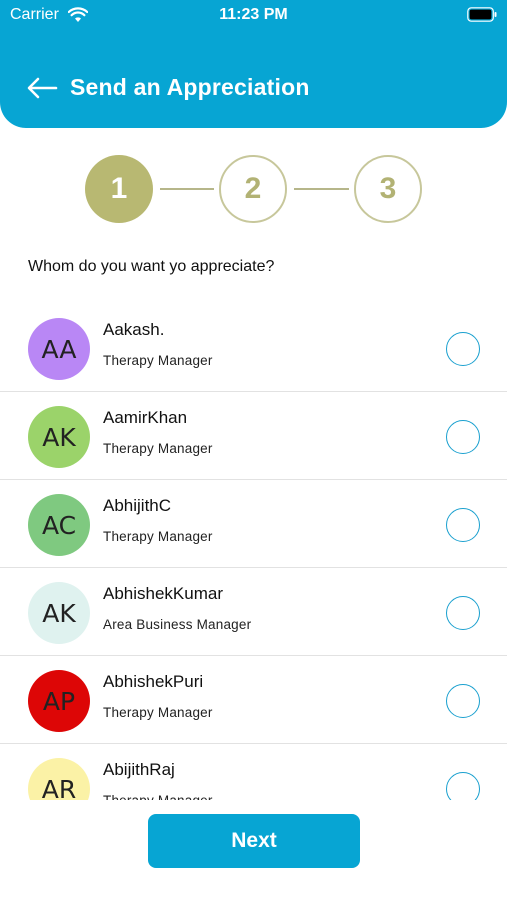 This screenshot has width=507, height=900. What do you see at coordinates (151, 266) in the screenshot?
I see `question-label: Whom do you want yo appreciate?` at bounding box center [151, 266].